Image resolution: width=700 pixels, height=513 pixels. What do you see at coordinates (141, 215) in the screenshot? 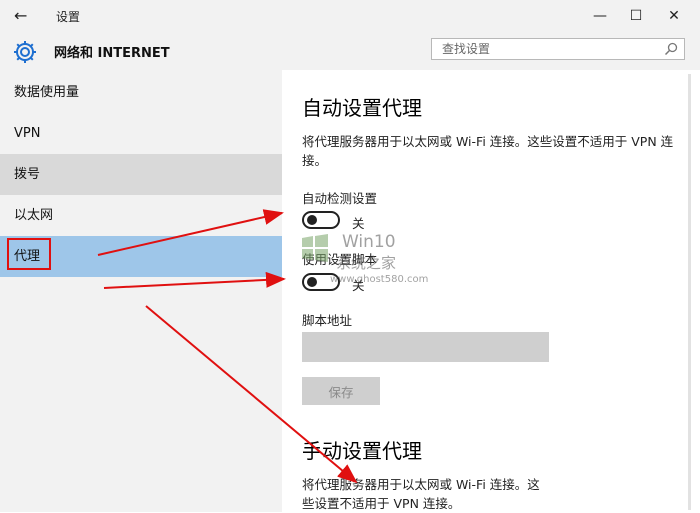
I see `sidebar-item-ethernet: 以太网` at bounding box center [141, 215].